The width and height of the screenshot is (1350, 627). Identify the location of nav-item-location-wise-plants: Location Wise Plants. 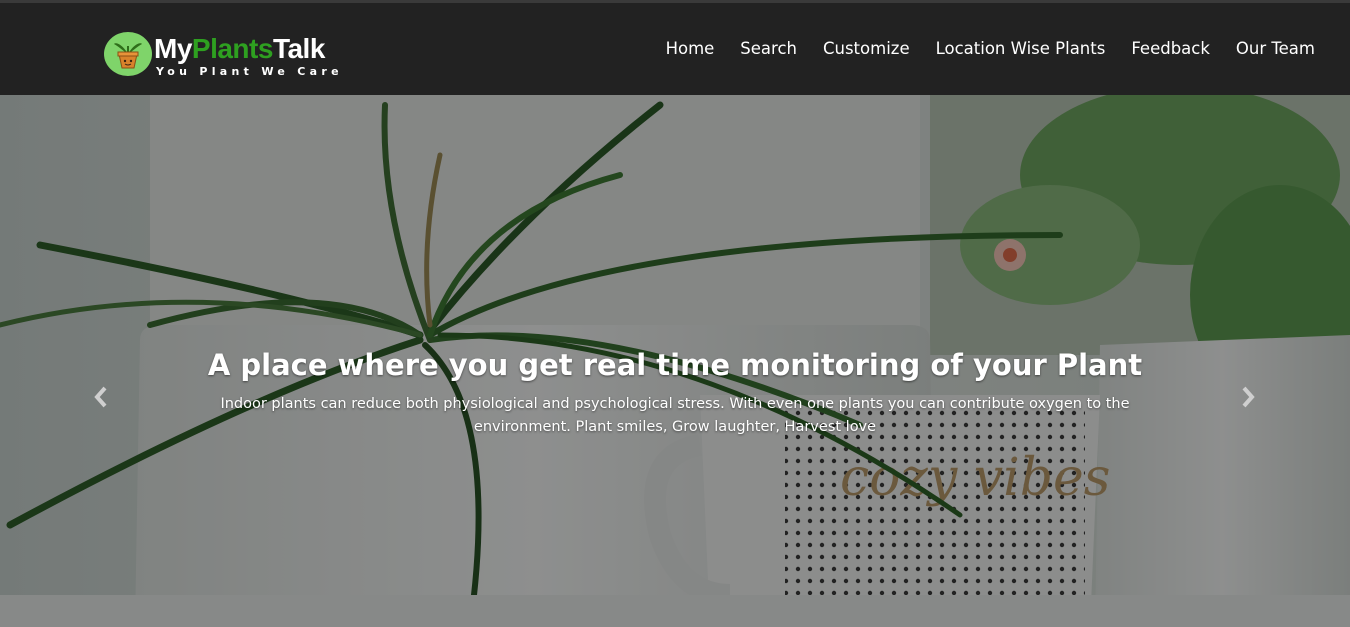
(1021, 49).